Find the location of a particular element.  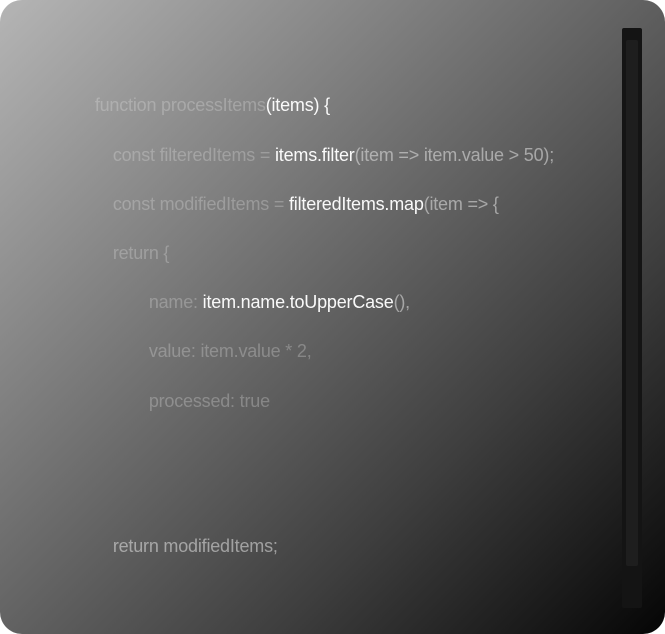

code-token: const filteredItems = is located at coordinates (193, 155).